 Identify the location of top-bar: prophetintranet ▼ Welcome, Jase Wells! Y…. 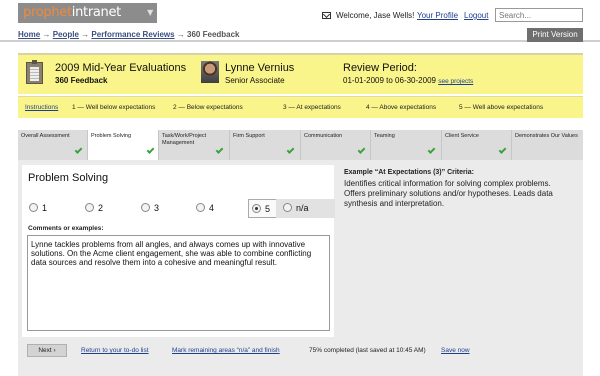
(300, 13).